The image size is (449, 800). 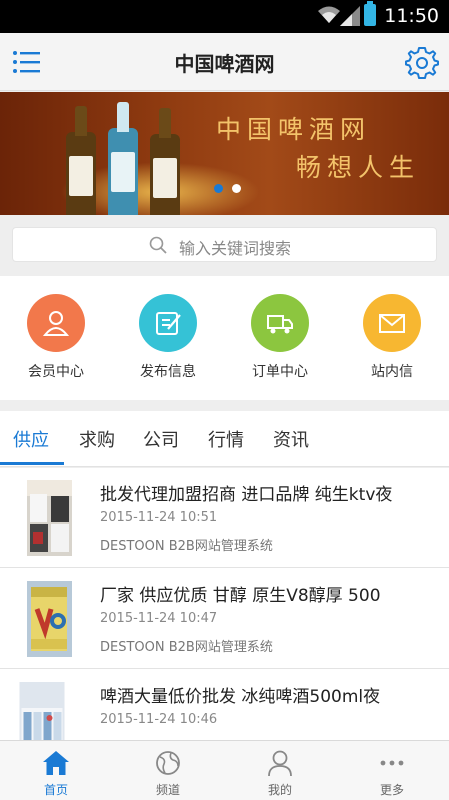 What do you see at coordinates (56, 763) in the screenshot?
I see `home-icon` at bounding box center [56, 763].